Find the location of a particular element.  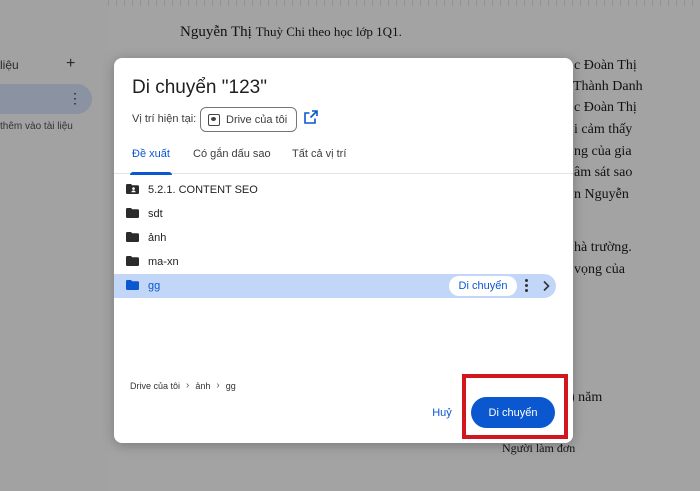

heading-name: Nguyễn Thị is located at coordinates (216, 32).